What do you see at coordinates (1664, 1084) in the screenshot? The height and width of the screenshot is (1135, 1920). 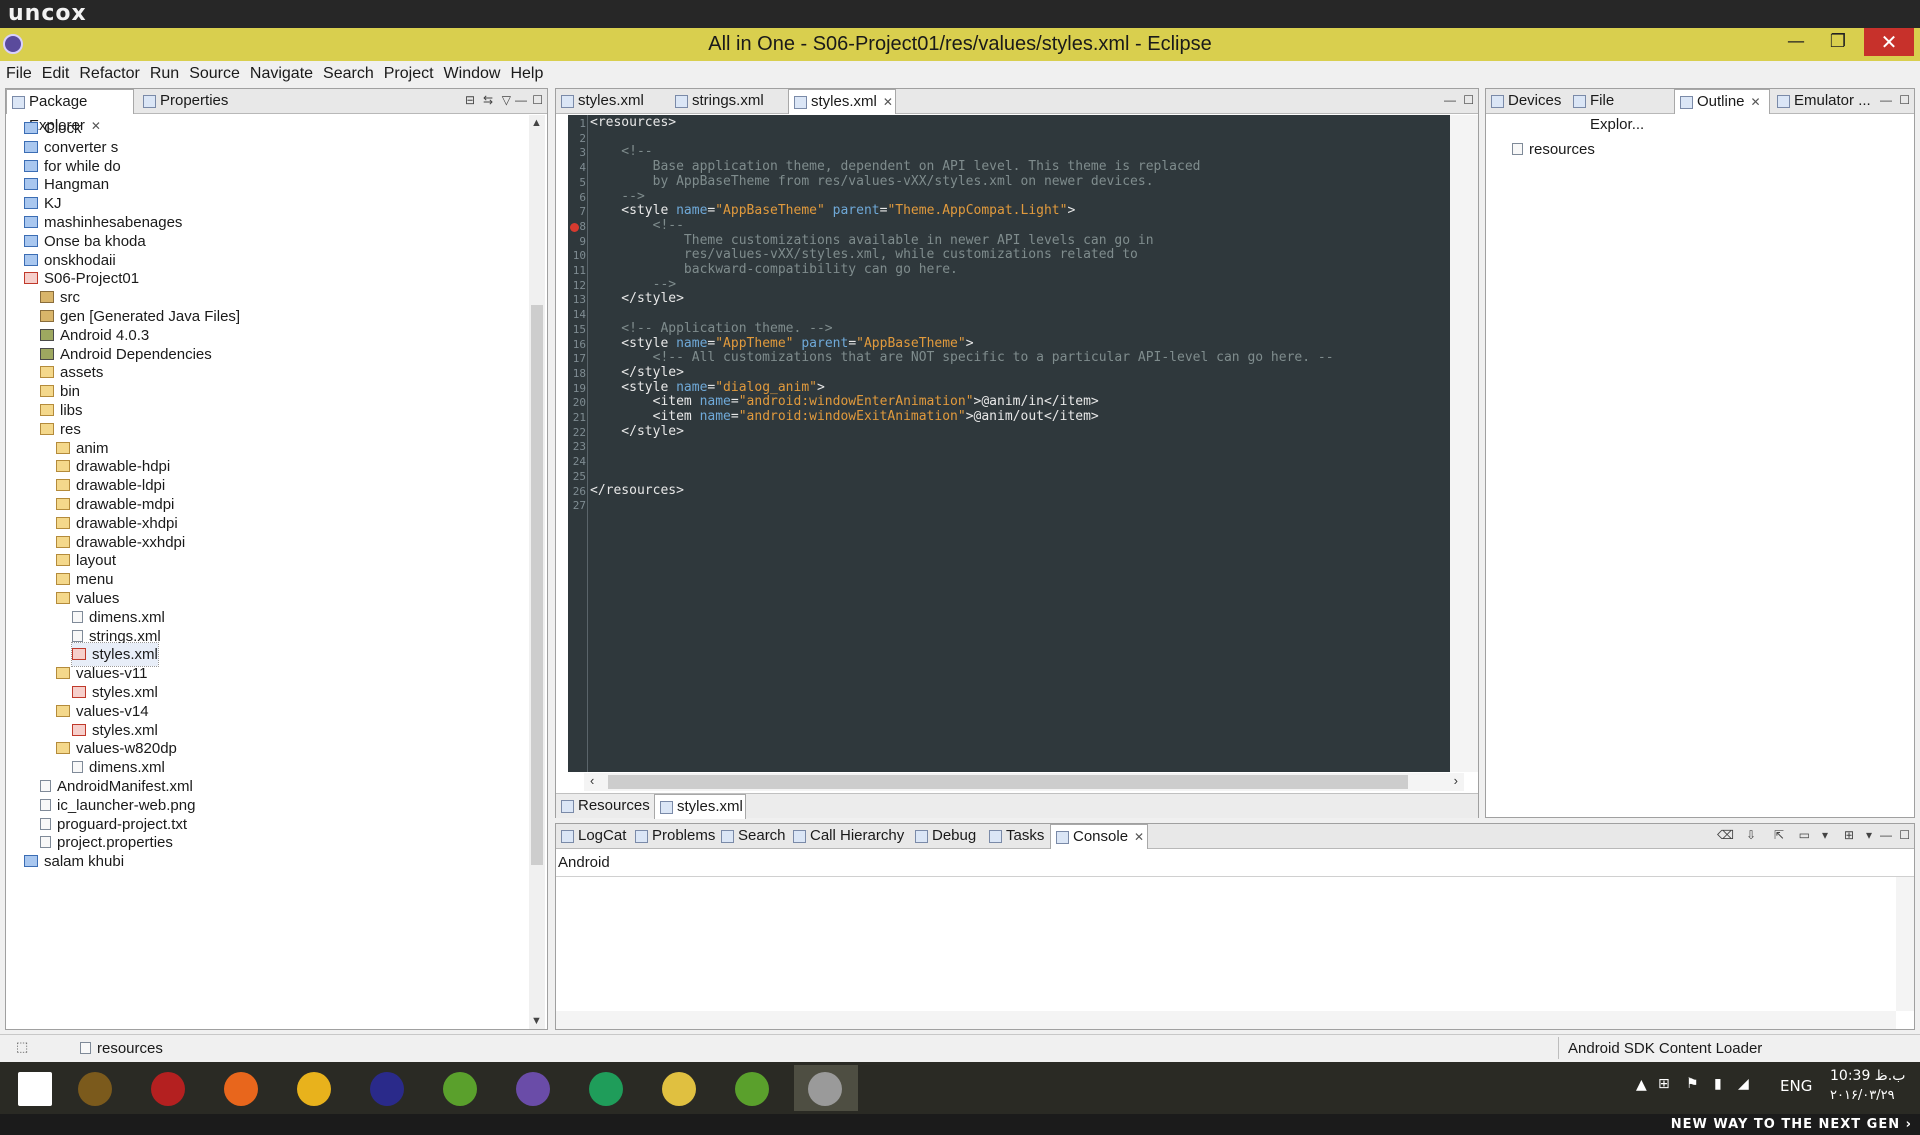 I see `windows-flag-icon: ⊞` at bounding box center [1664, 1084].